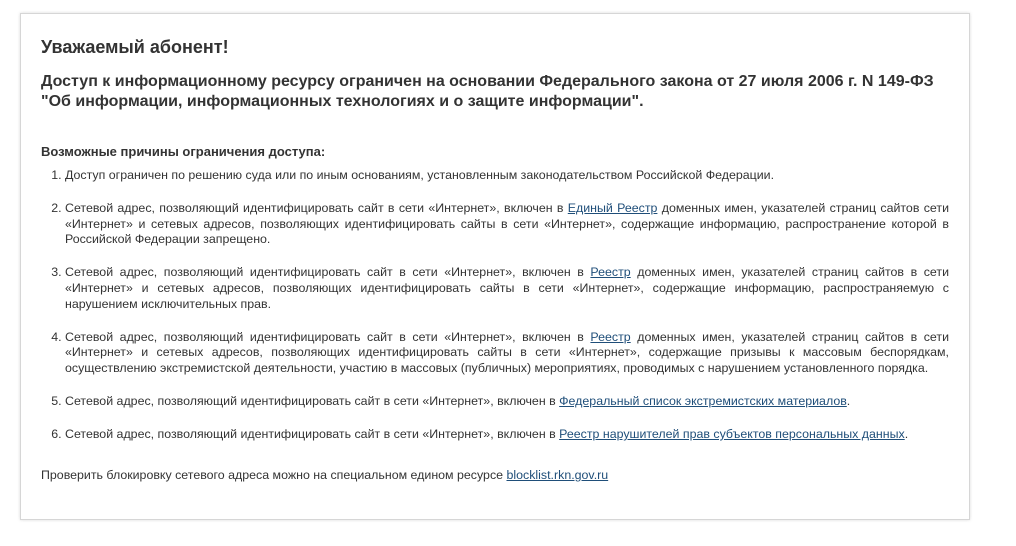 The width and height of the screenshot is (1016, 546). I want to click on extremism-registry-link: Реестр, so click(610, 337).